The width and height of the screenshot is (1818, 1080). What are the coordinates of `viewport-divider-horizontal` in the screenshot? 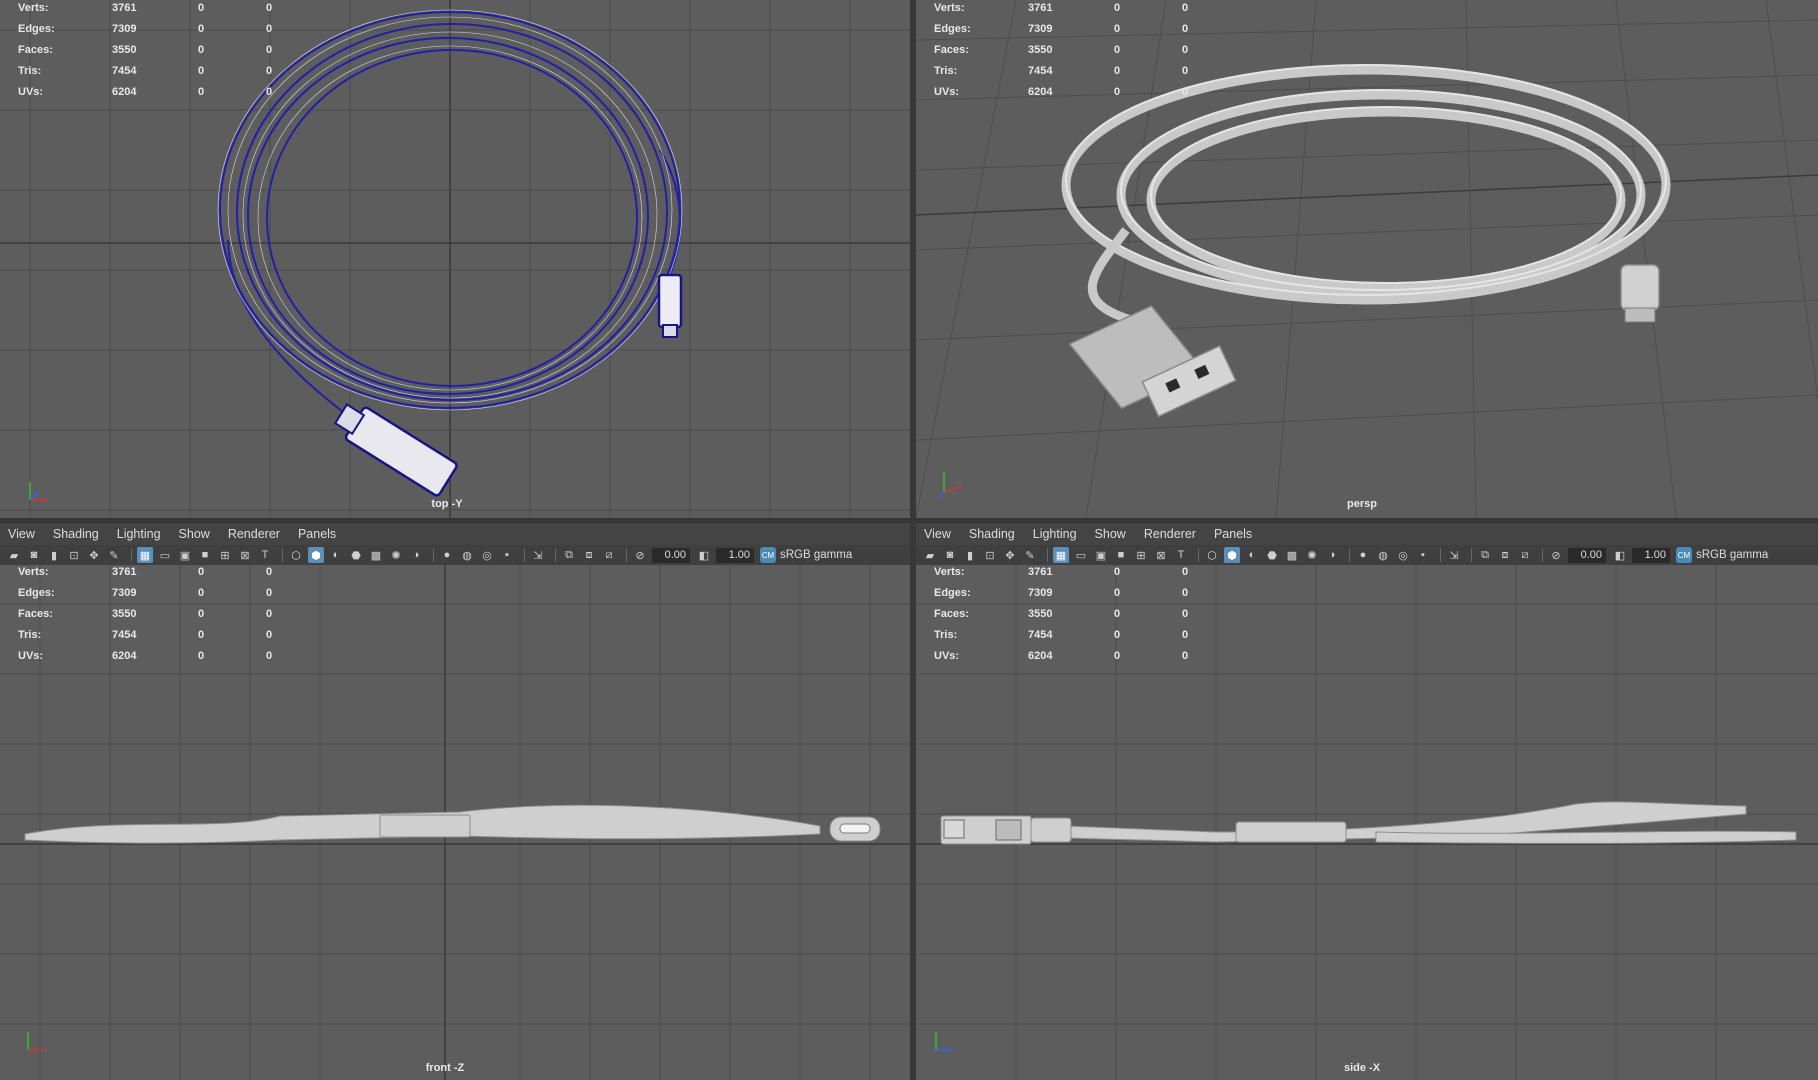 It's located at (909, 519).